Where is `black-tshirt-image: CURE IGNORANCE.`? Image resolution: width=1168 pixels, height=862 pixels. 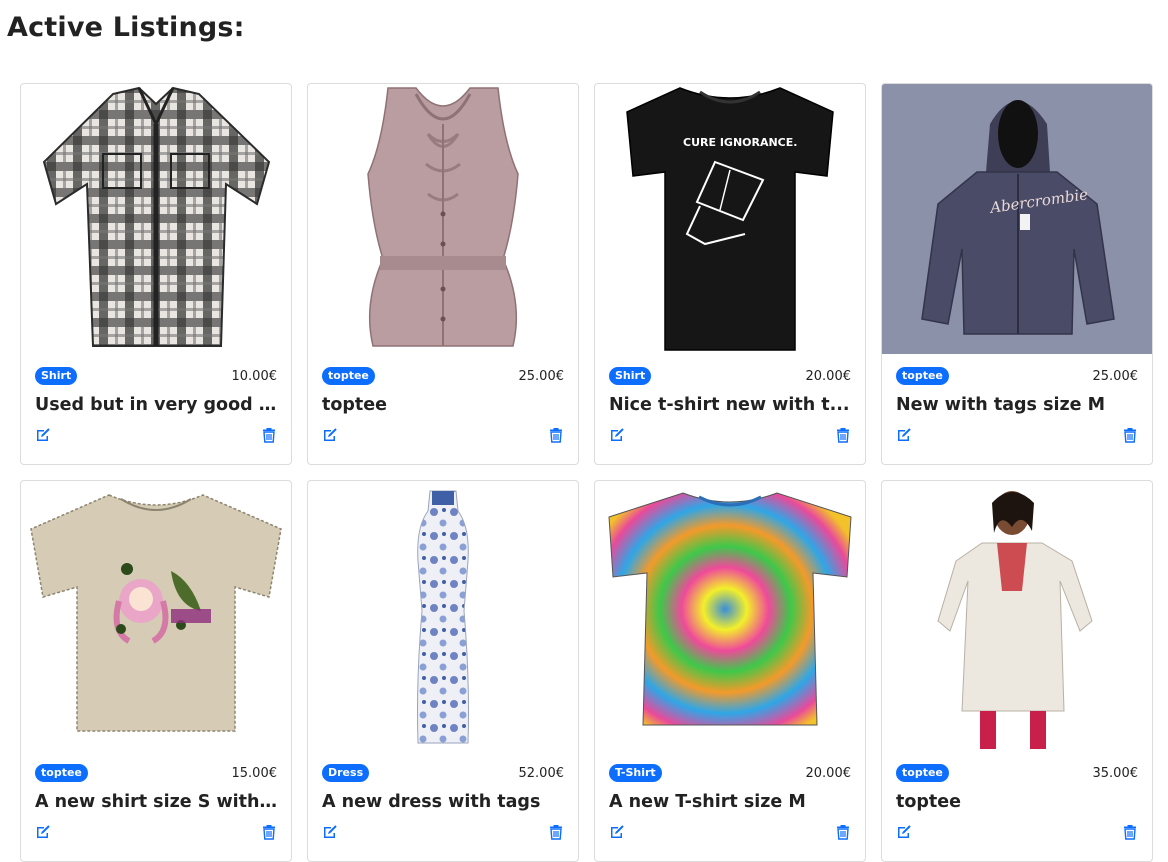
black-tshirt-image: CURE IGNORANCE. is located at coordinates (730, 219).